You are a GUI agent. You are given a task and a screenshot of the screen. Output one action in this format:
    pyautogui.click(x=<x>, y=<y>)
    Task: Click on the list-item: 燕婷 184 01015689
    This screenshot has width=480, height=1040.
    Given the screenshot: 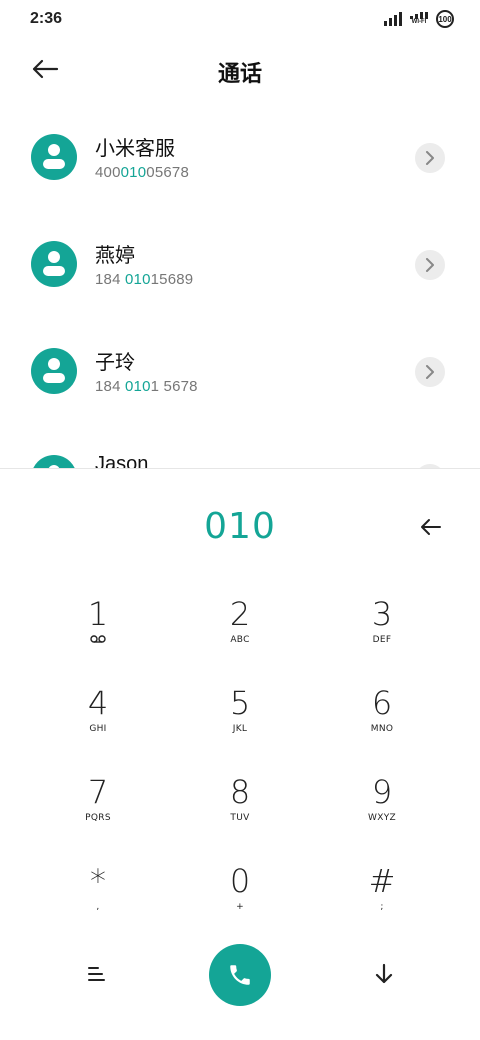 What is the action you would take?
    pyautogui.click(x=240, y=264)
    